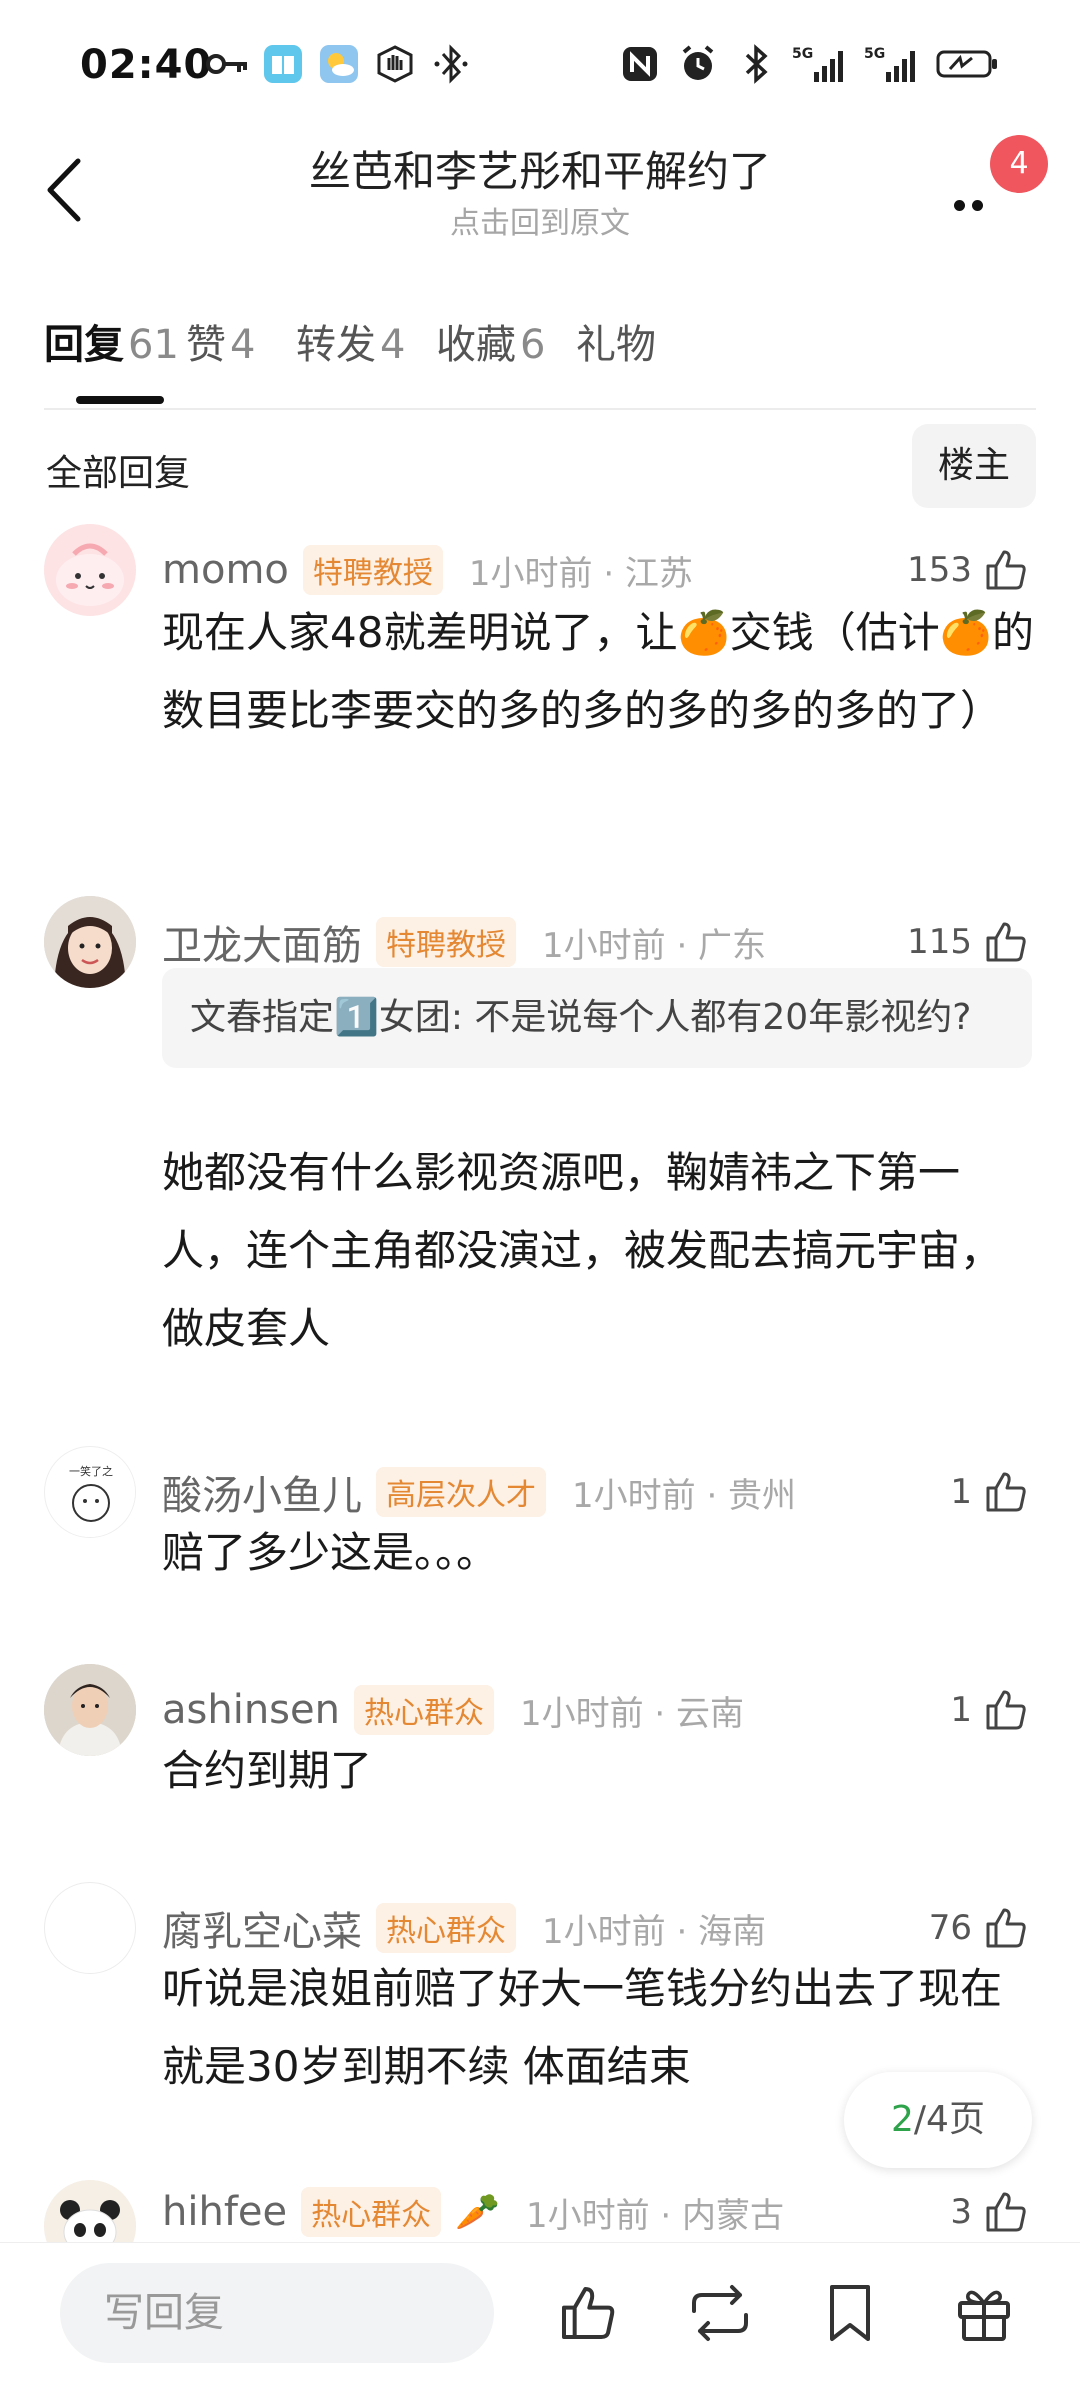 The width and height of the screenshot is (1080, 2392). What do you see at coordinates (580, 573) in the screenshot?
I see `comment-time-location: 1小时前 · 江苏` at bounding box center [580, 573].